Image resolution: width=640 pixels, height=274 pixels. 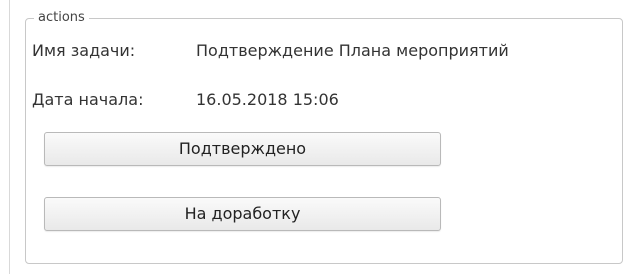 I want to click on left-divider, so click(x=9, y=137).